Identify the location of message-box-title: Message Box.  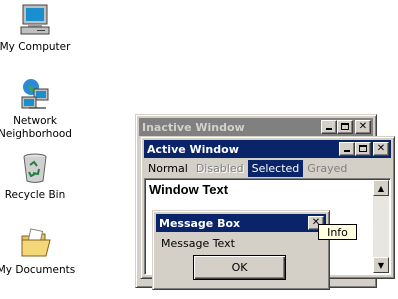
(200, 223).